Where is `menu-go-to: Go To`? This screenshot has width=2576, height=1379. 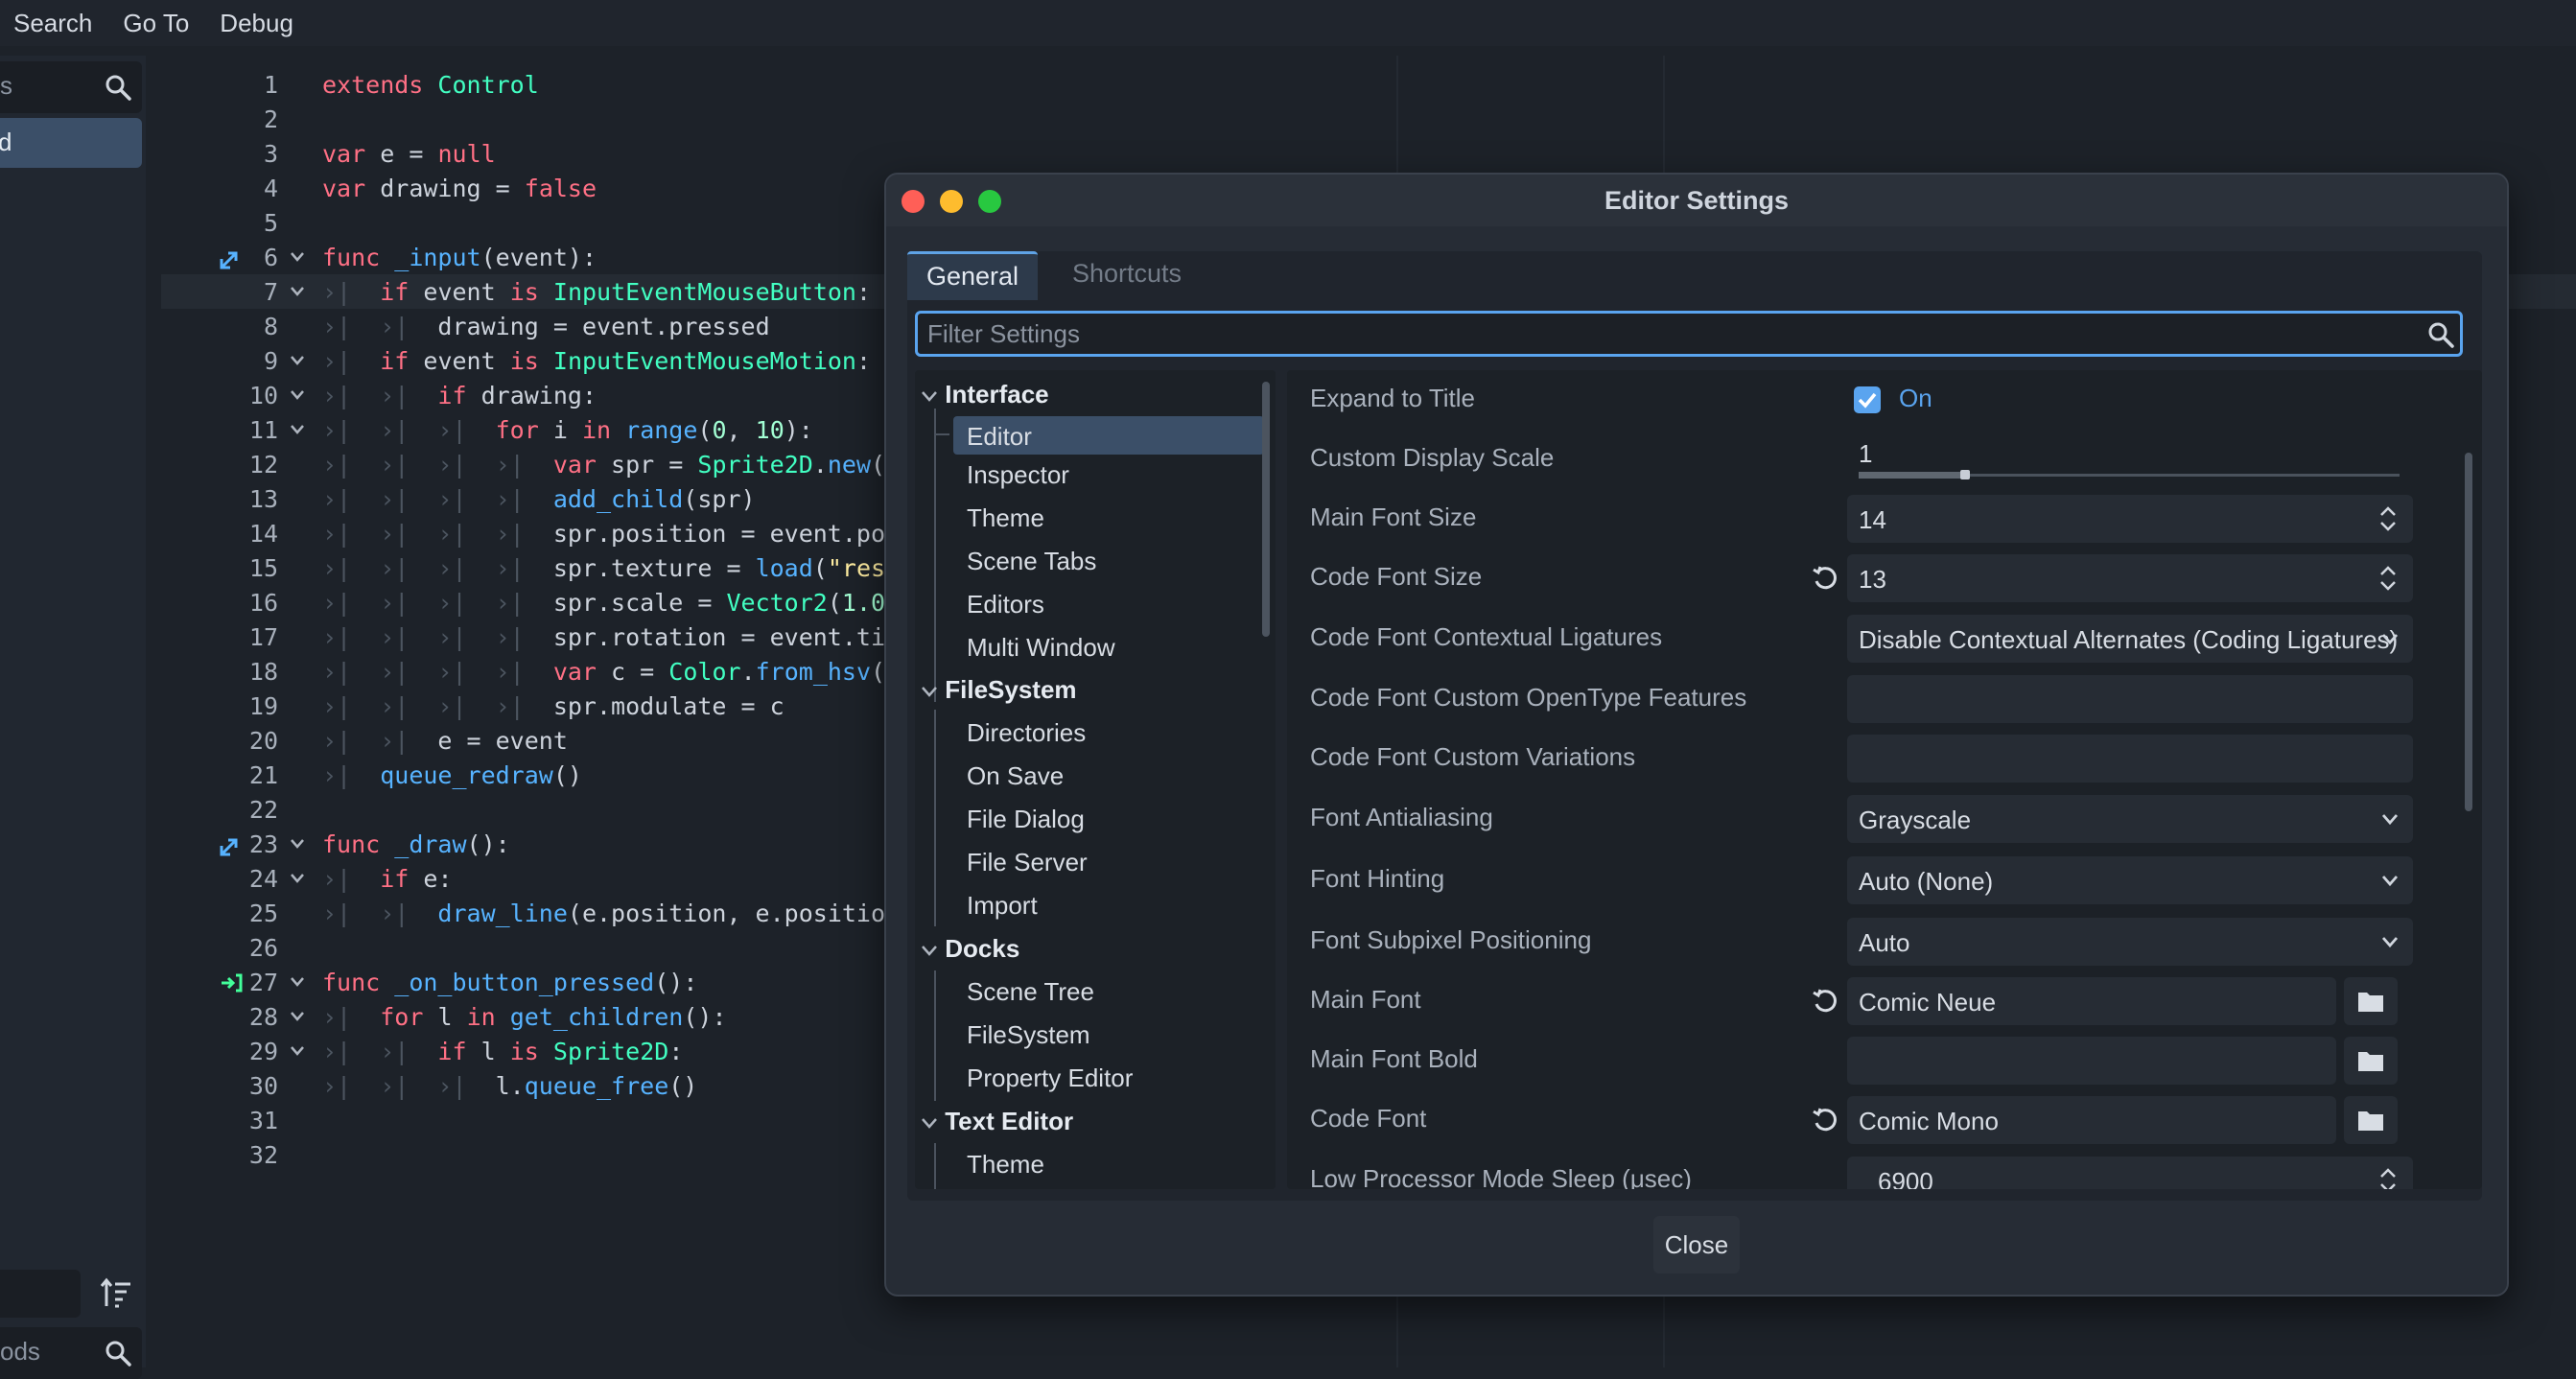
menu-go-to: Go To is located at coordinates (156, 23).